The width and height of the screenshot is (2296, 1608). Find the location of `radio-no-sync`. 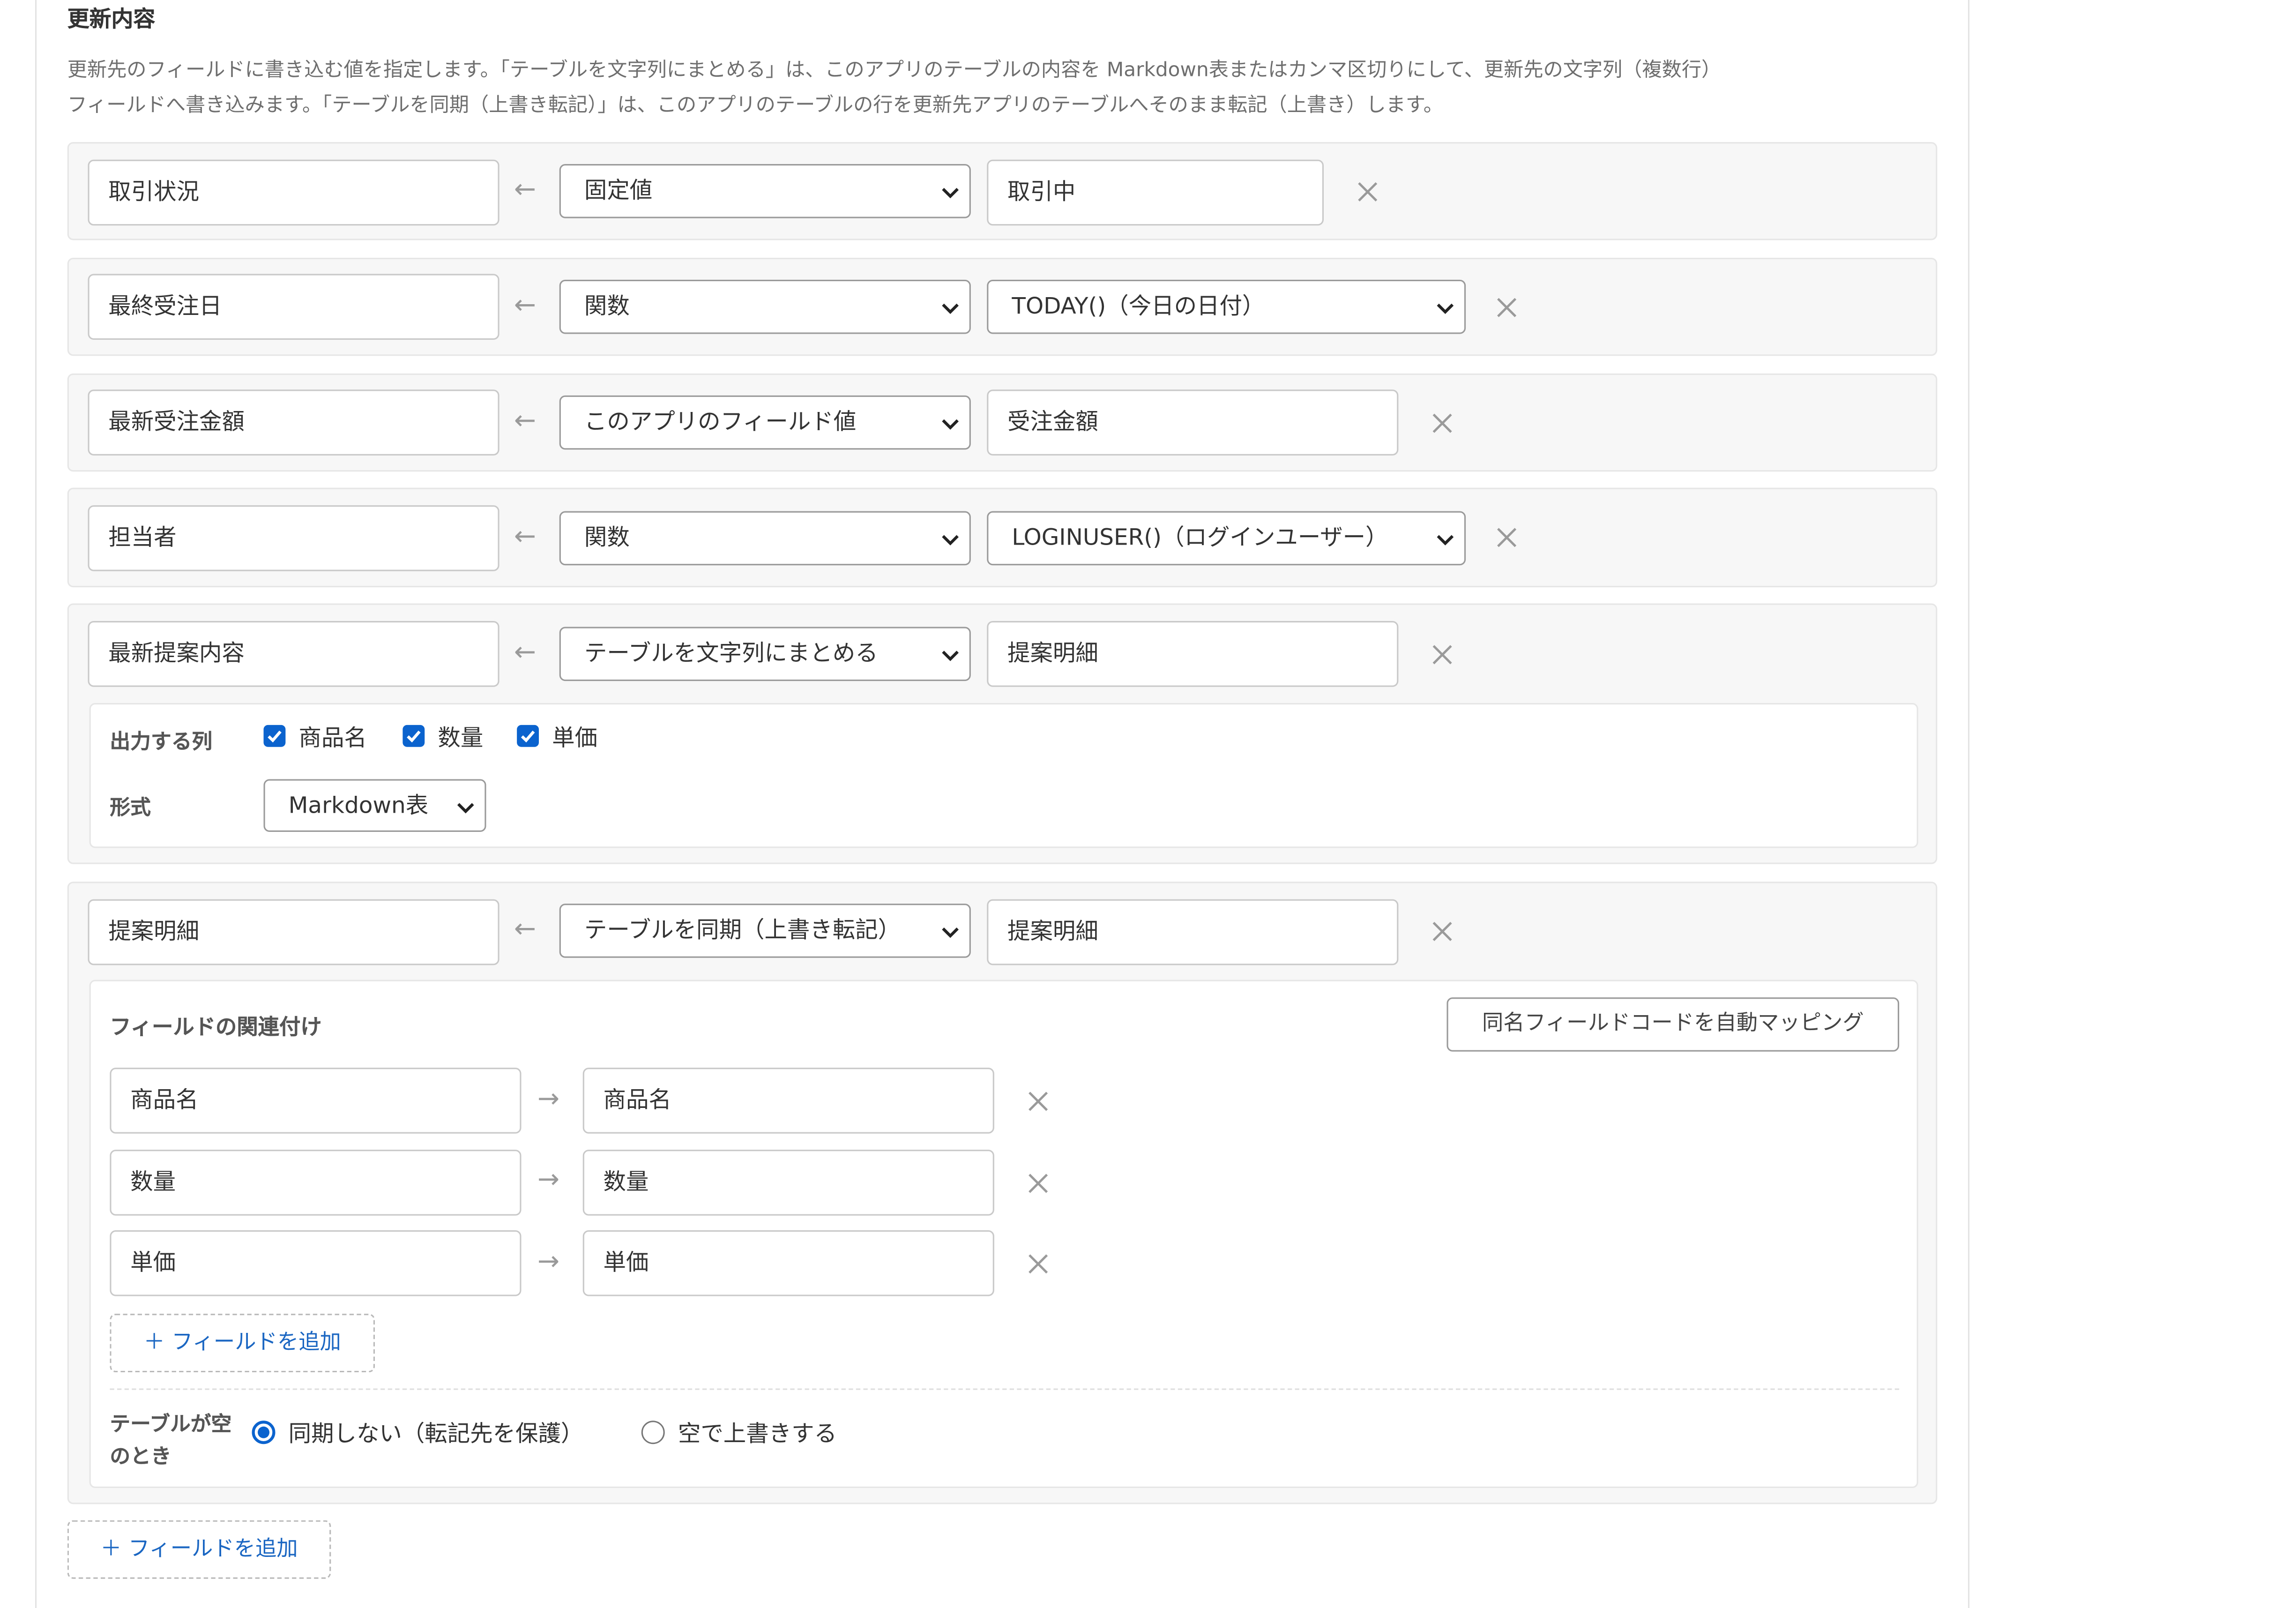

radio-no-sync is located at coordinates (264, 1433).